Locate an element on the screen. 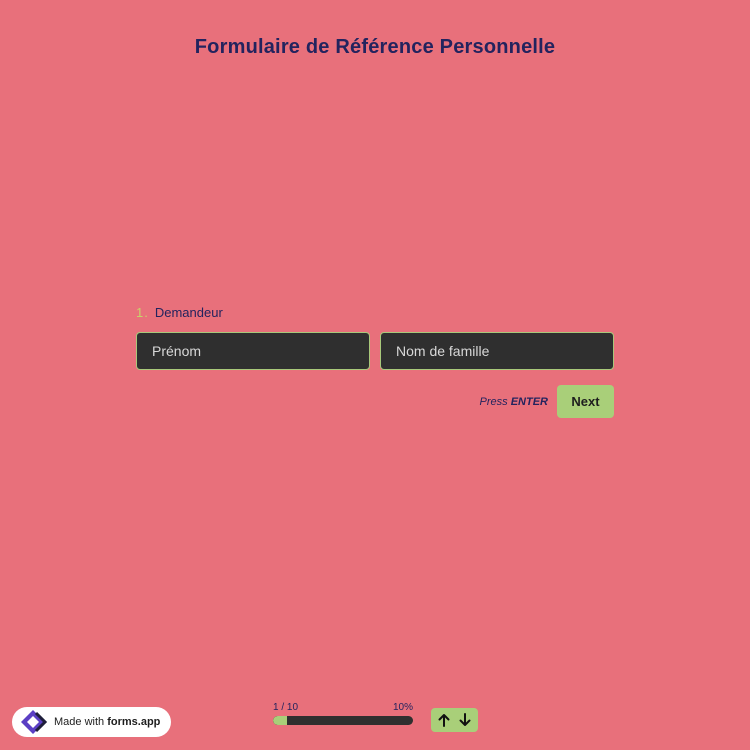  first-name-input is located at coordinates (253, 351).